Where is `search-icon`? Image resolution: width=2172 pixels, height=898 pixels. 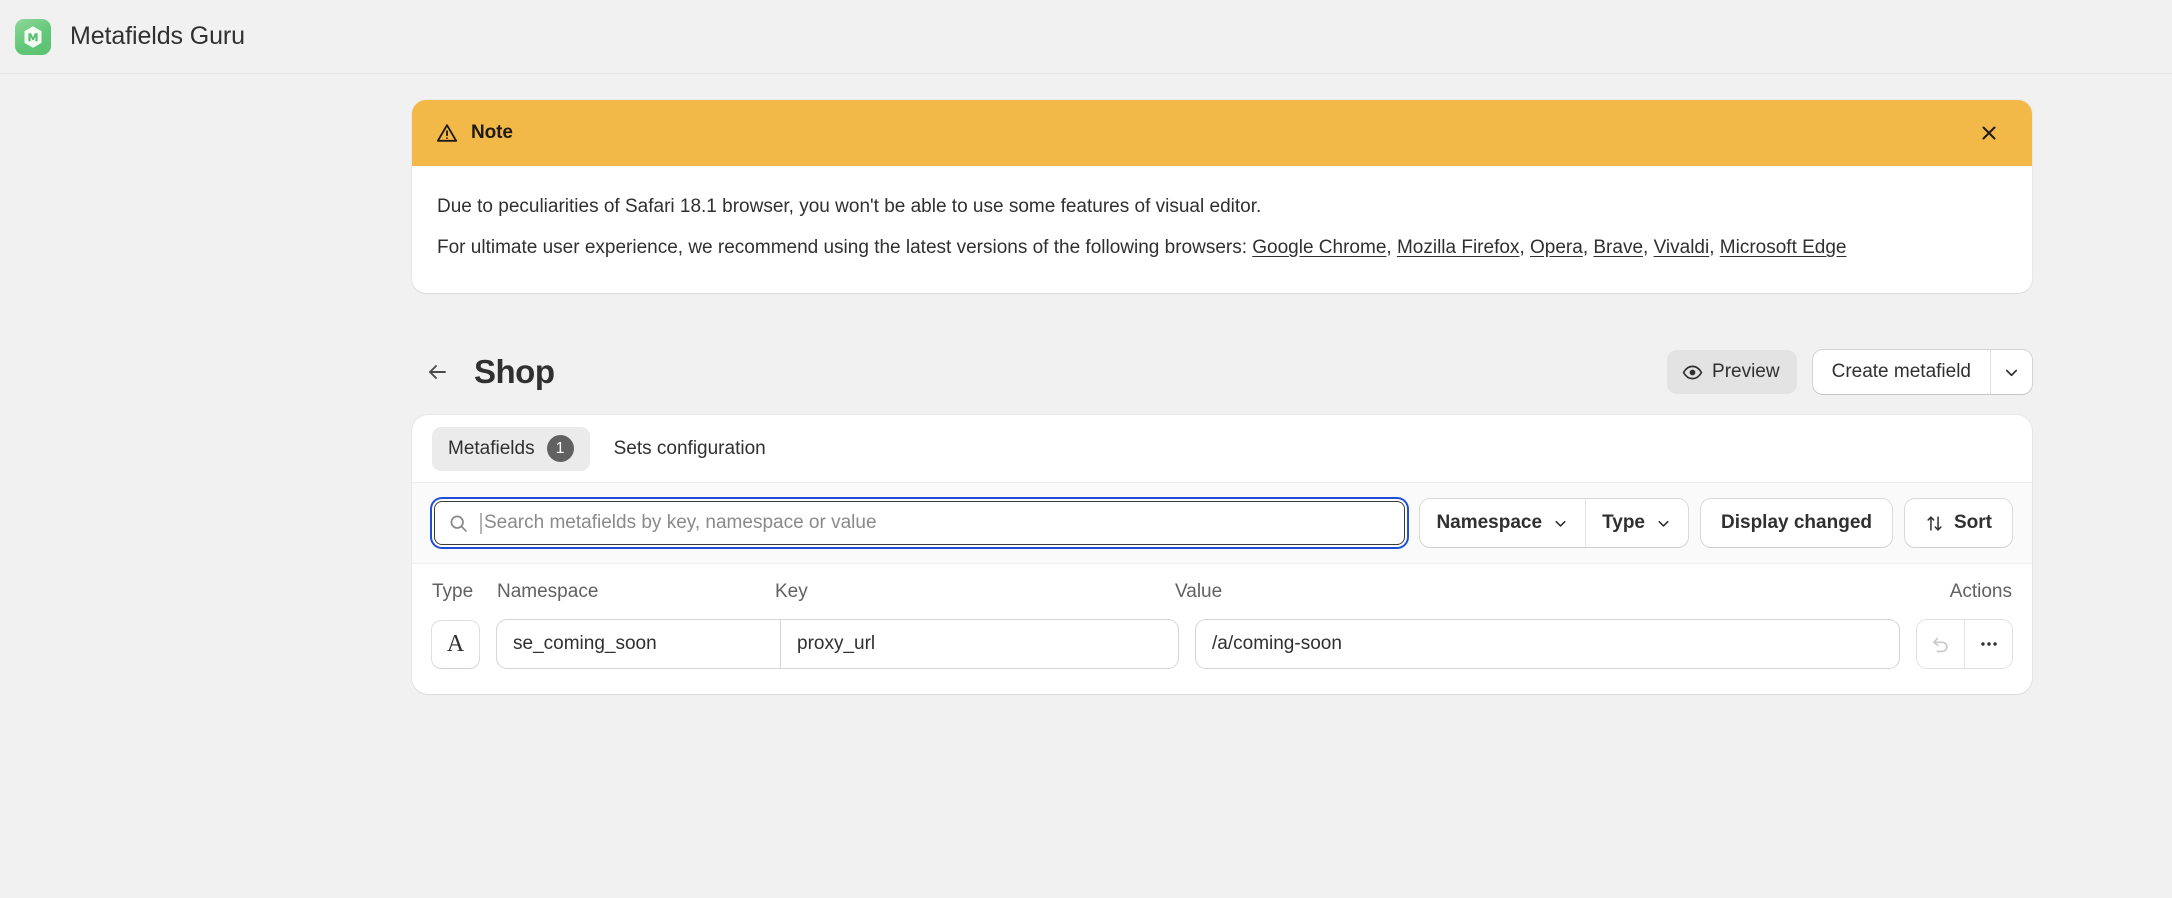
search-icon is located at coordinates (458, 523).